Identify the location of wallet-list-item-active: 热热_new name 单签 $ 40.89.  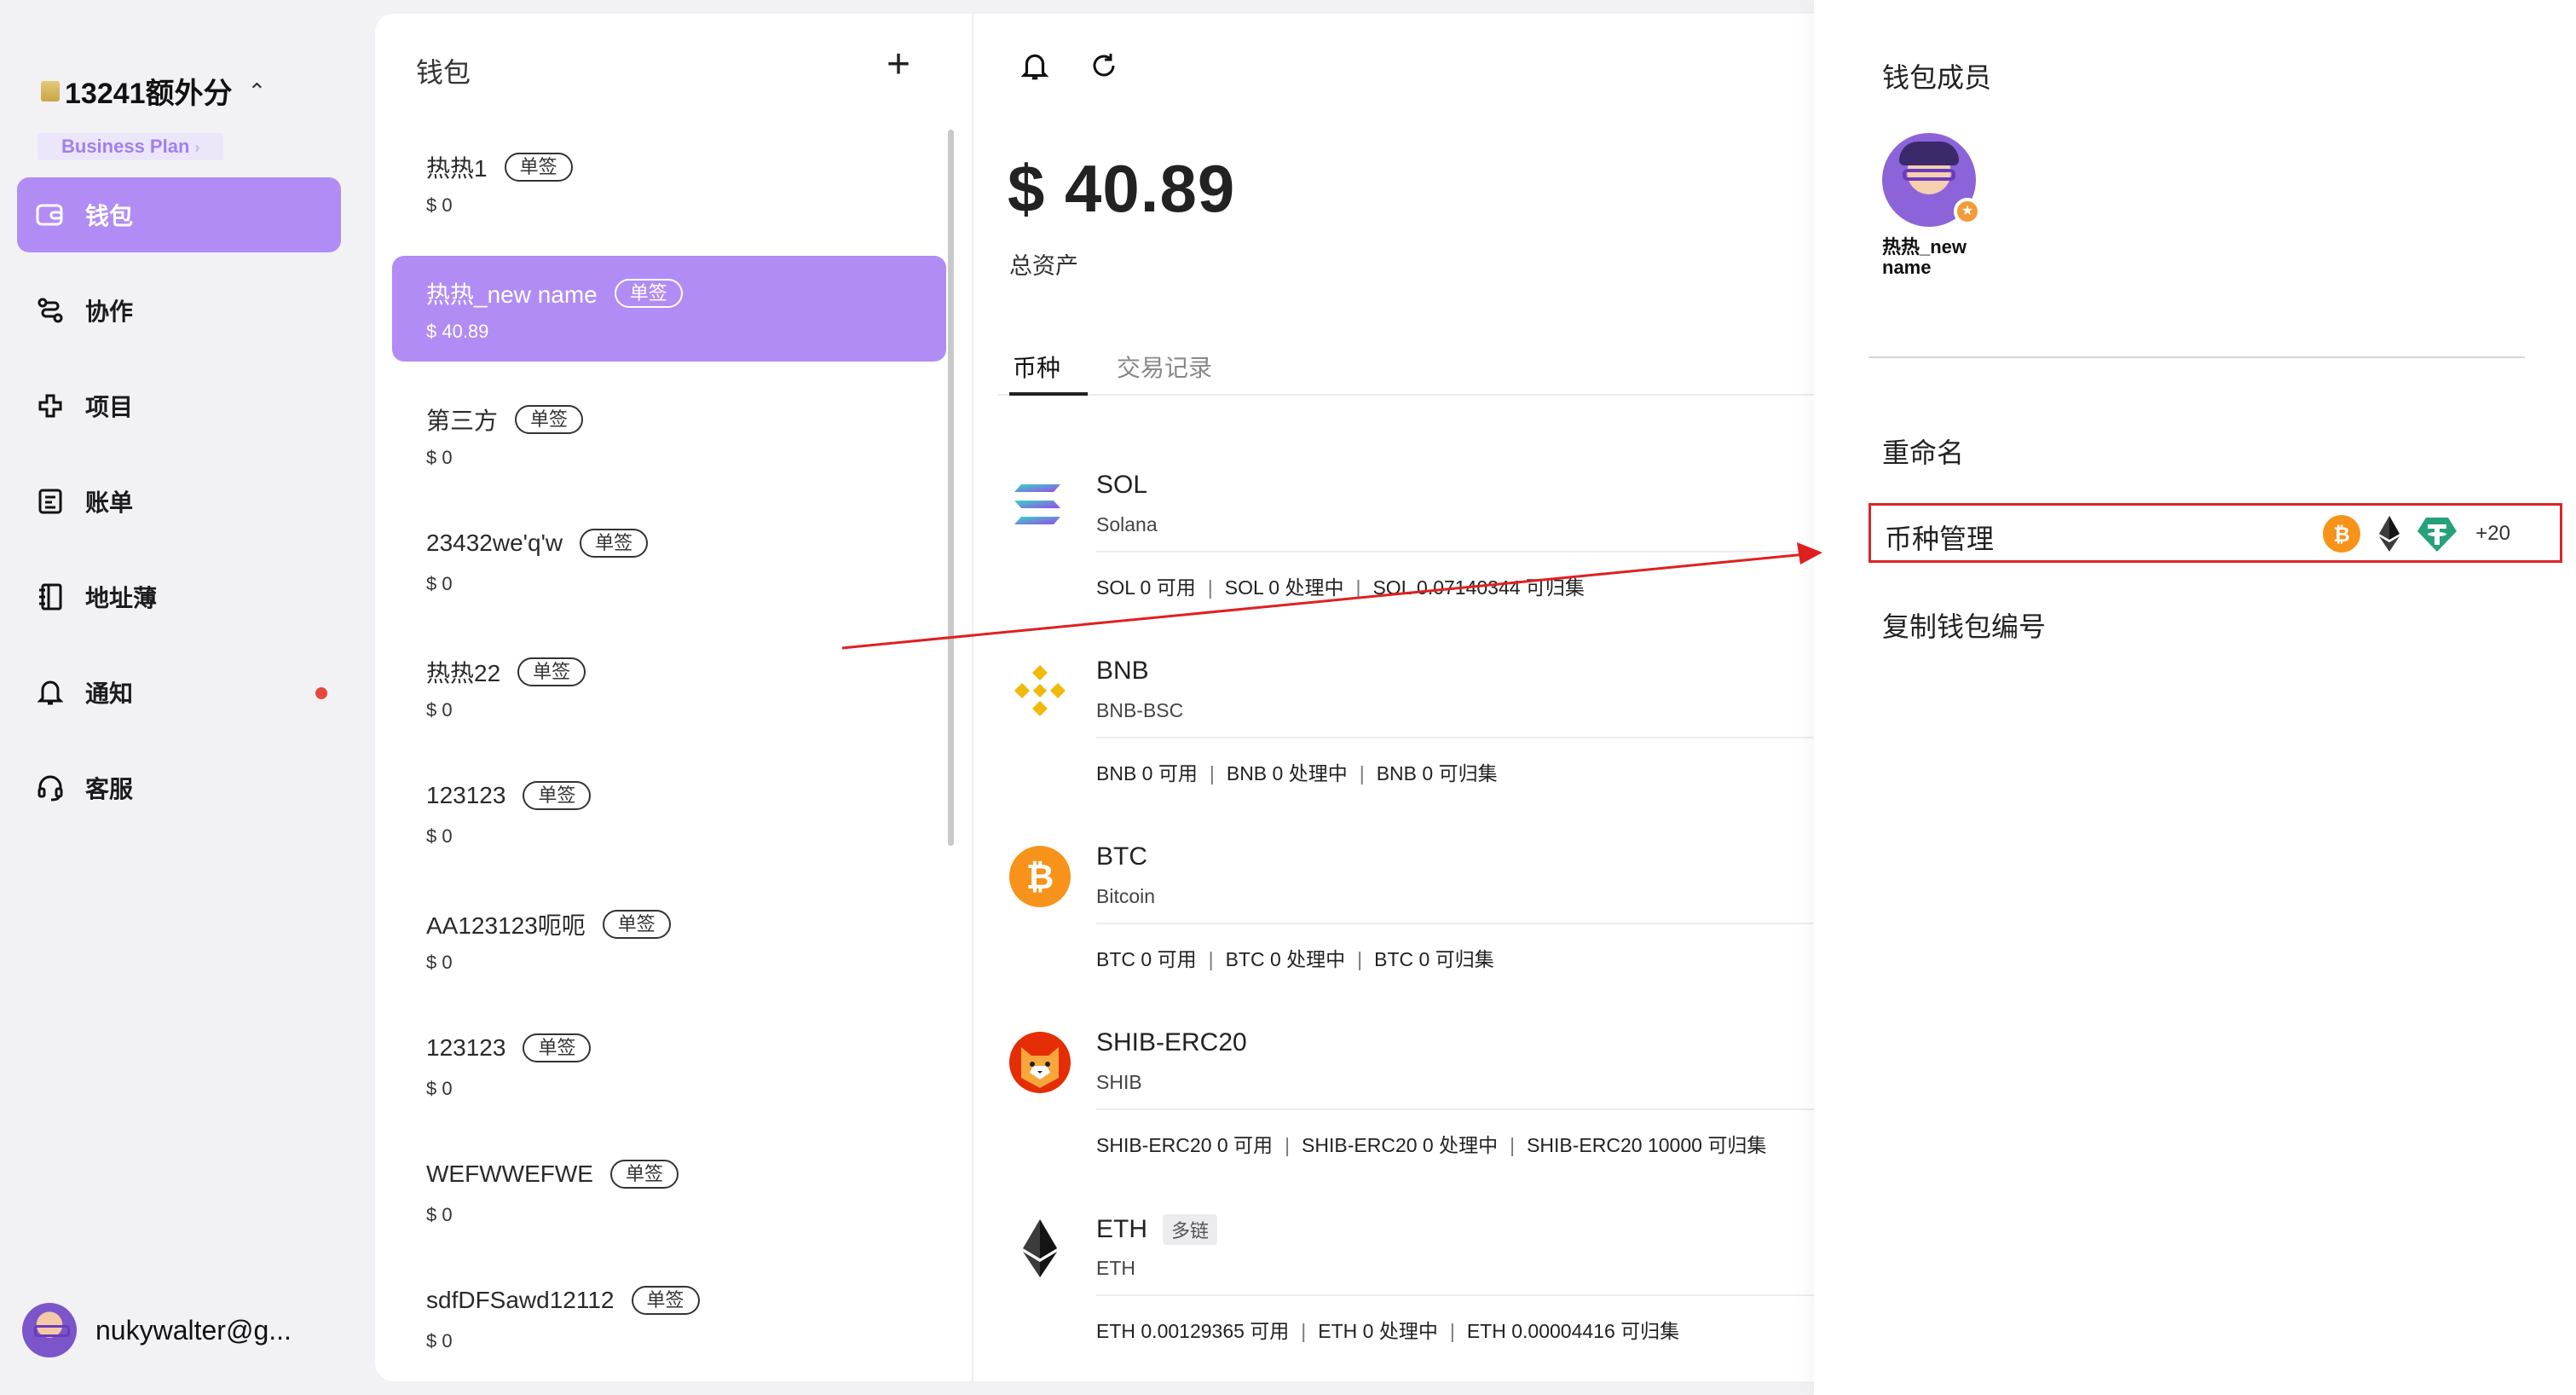
(669, 309).